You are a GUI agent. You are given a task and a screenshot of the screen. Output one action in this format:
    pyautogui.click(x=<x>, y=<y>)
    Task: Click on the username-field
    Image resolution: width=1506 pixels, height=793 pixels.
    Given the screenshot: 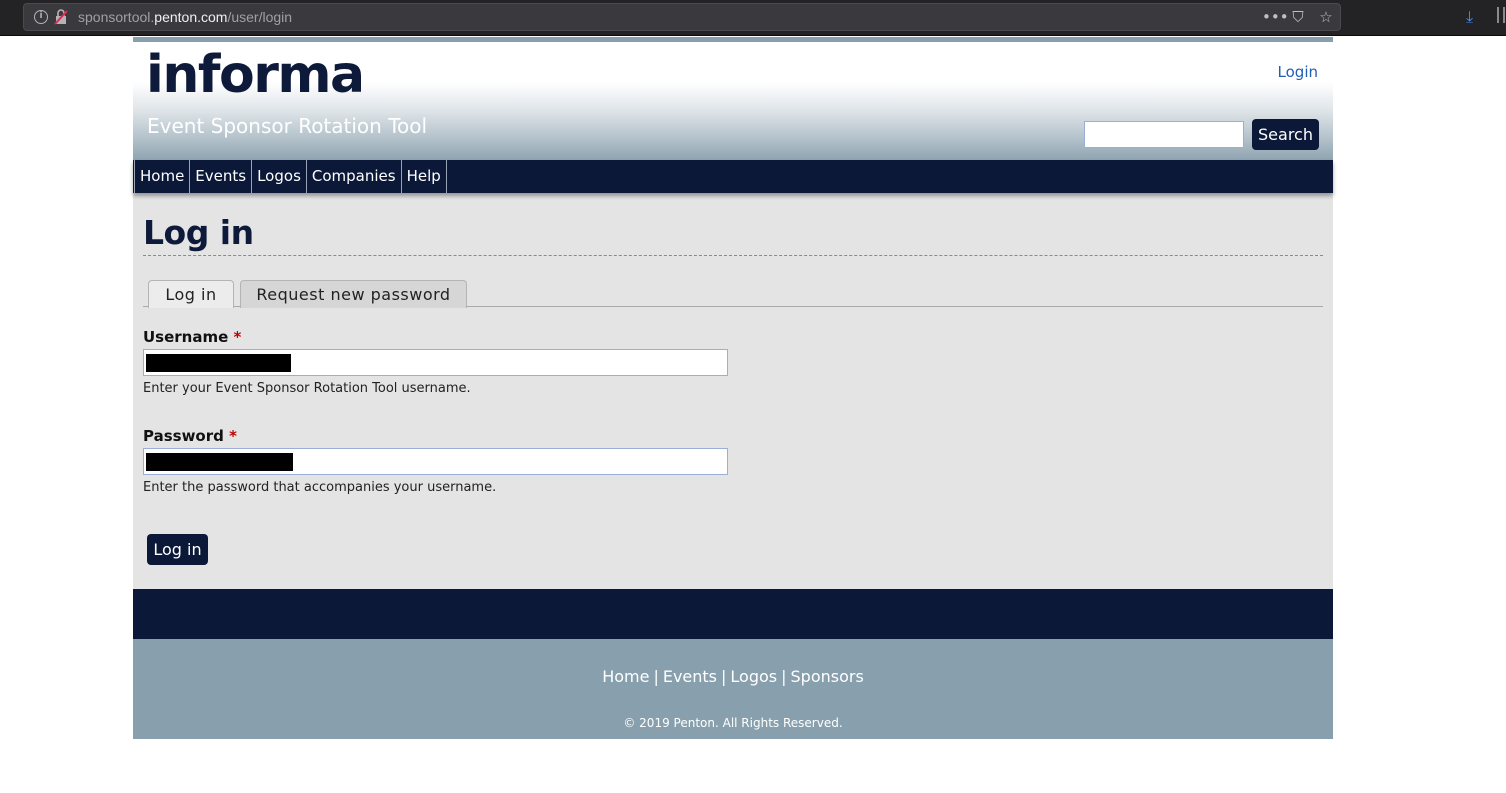 What is the action you would take?
    pyautogui.click(x=435, y=362)
    